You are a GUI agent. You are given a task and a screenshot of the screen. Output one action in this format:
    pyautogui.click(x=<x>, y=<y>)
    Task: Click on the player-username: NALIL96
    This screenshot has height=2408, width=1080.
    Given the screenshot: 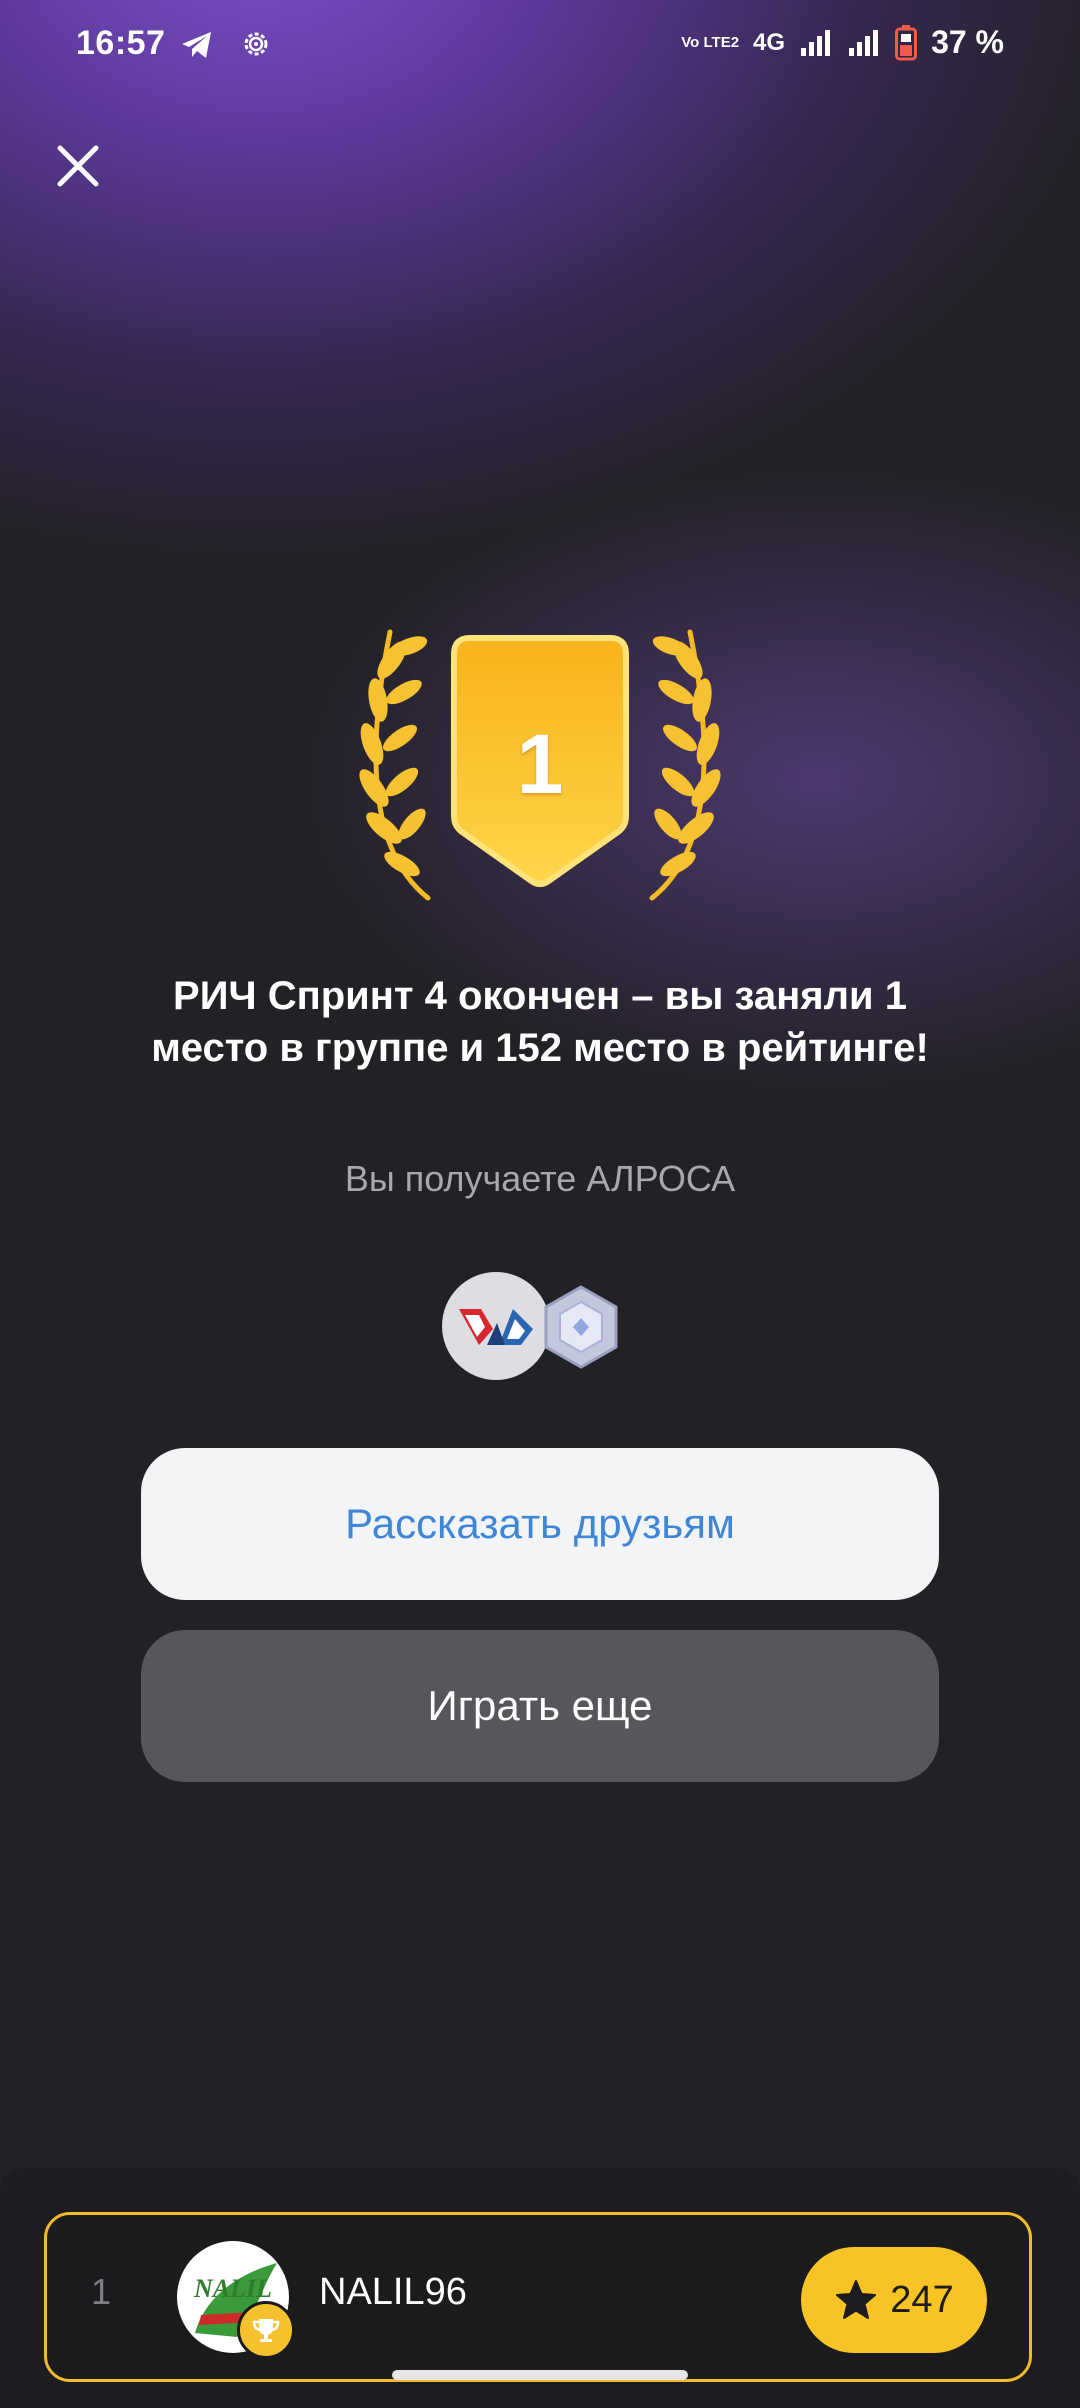 What is the action you would take?
    pyautogui.click(x=393, y=2292)
    